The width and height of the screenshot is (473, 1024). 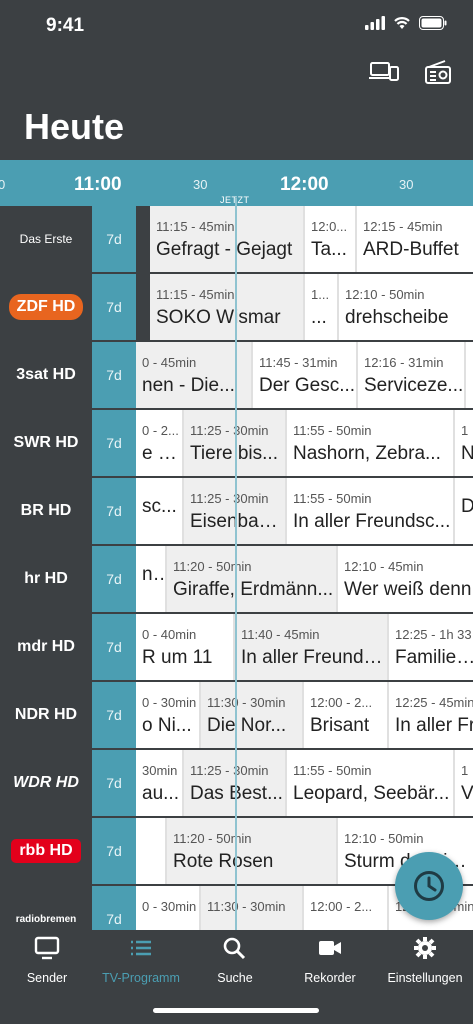 What do you see at coordinates (246, 906) in the screenshot?
I see `program-time: 11:30 - 30min` at bounding box center [246, 906].